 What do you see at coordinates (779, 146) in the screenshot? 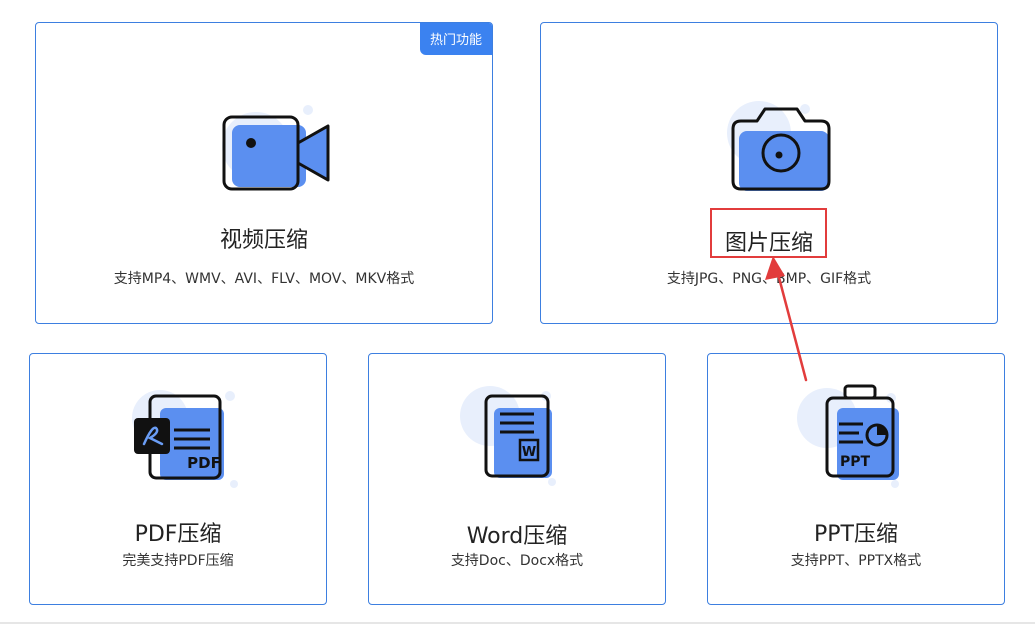
I see `camera-icon` at bounding box center [779, 146].